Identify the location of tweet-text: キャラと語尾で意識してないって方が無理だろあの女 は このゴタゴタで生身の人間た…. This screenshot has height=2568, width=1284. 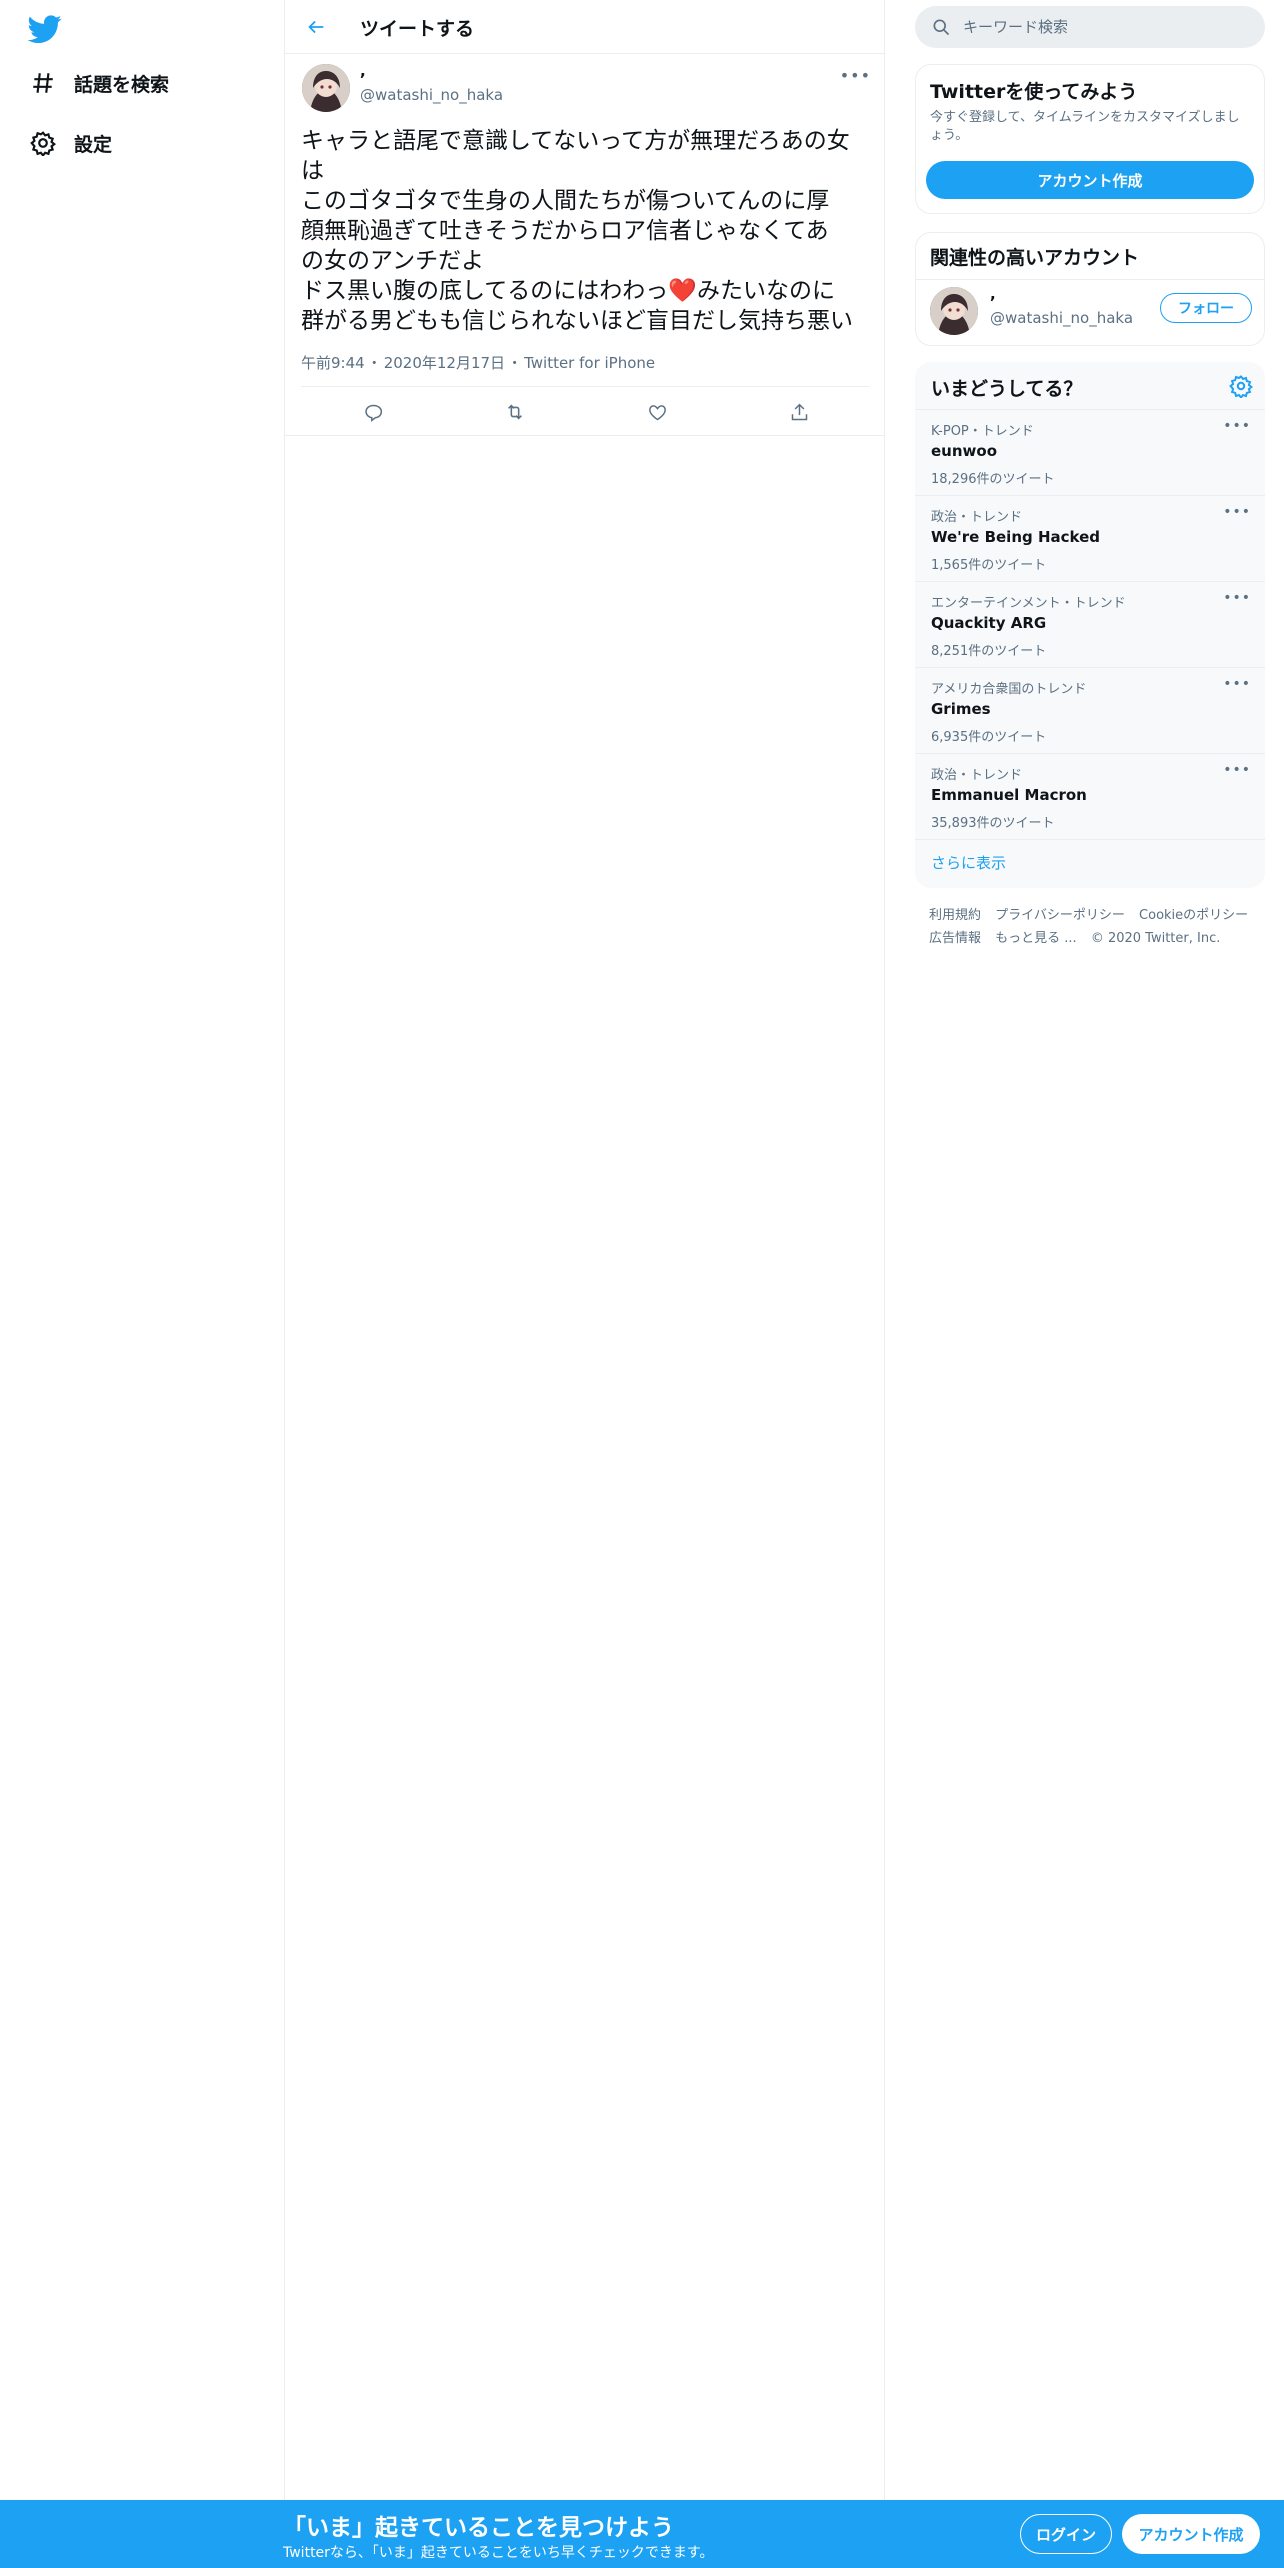
(586, 231).